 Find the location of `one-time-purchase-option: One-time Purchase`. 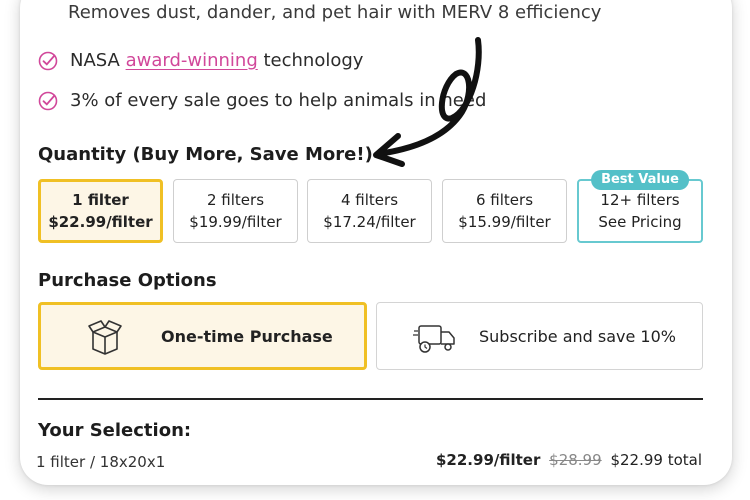

one-time-purchase-option: One-time Purchase is located at coordinates (202, 336).